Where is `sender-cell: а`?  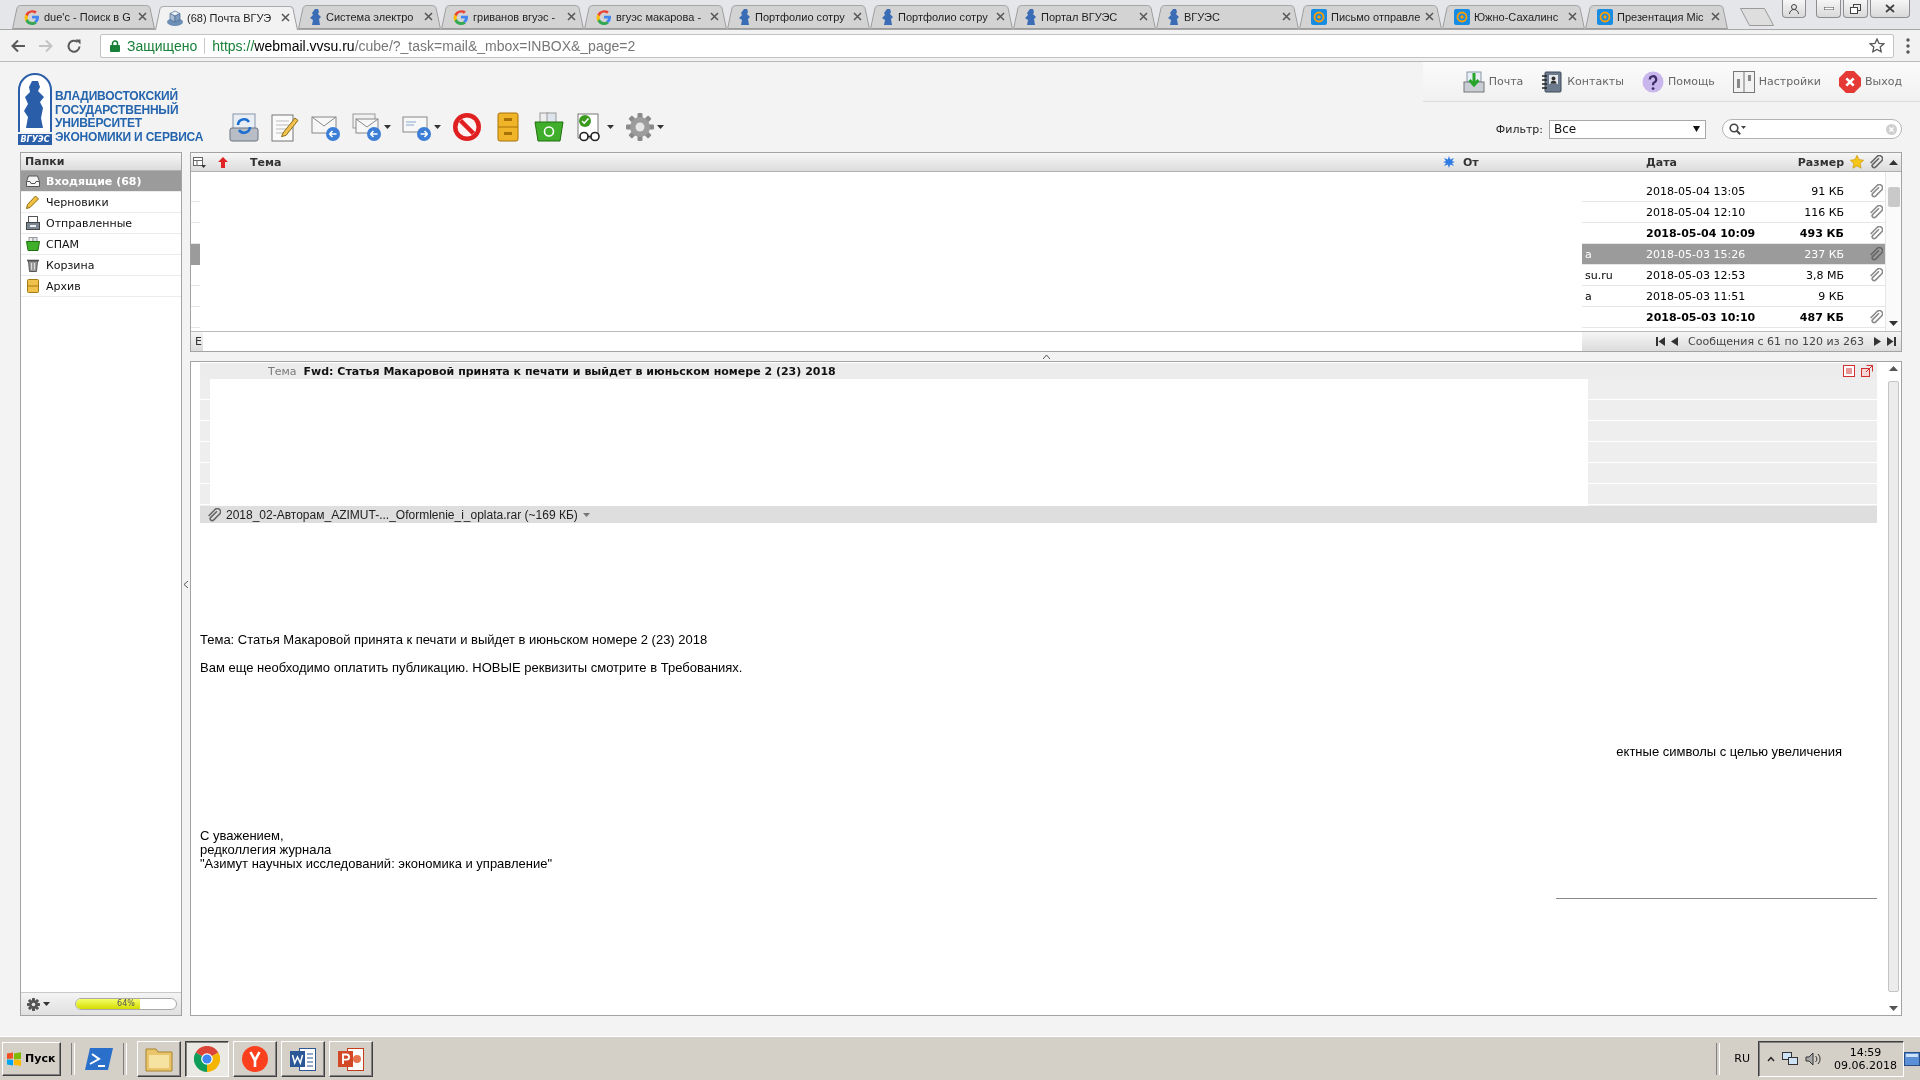
sender-cell: а is located at coordinates (1588, 254).